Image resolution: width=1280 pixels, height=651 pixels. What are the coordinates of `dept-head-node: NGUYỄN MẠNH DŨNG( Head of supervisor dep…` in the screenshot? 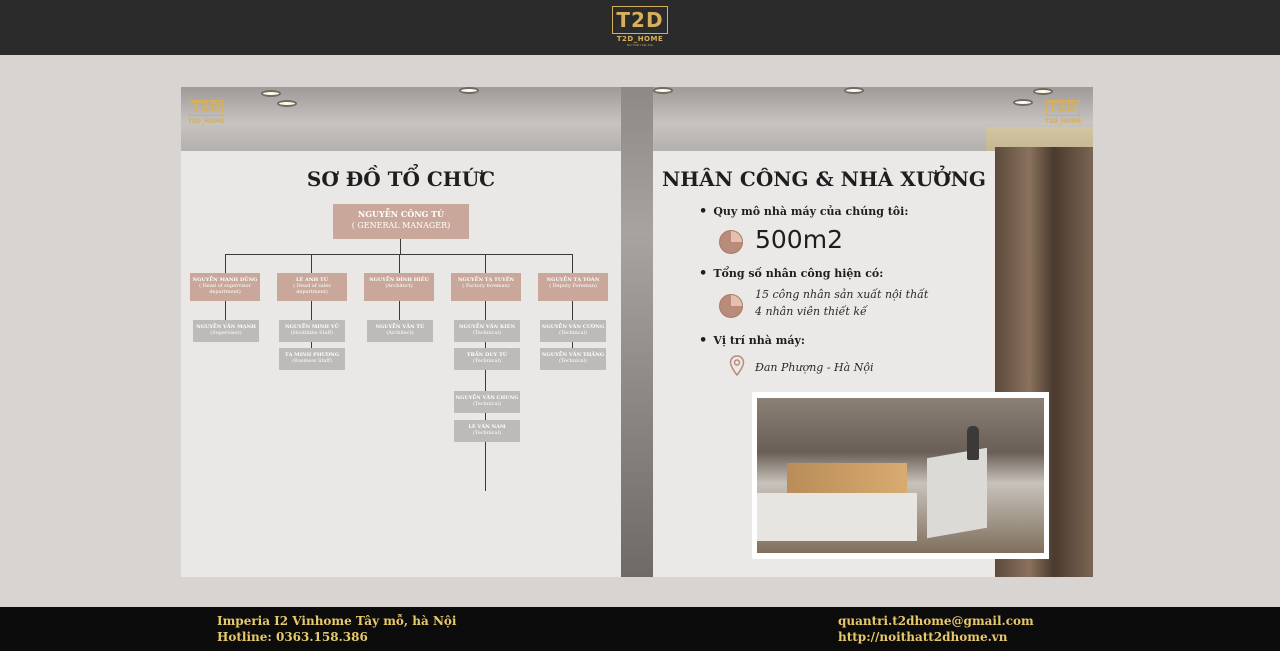 It's located at (225, 287).